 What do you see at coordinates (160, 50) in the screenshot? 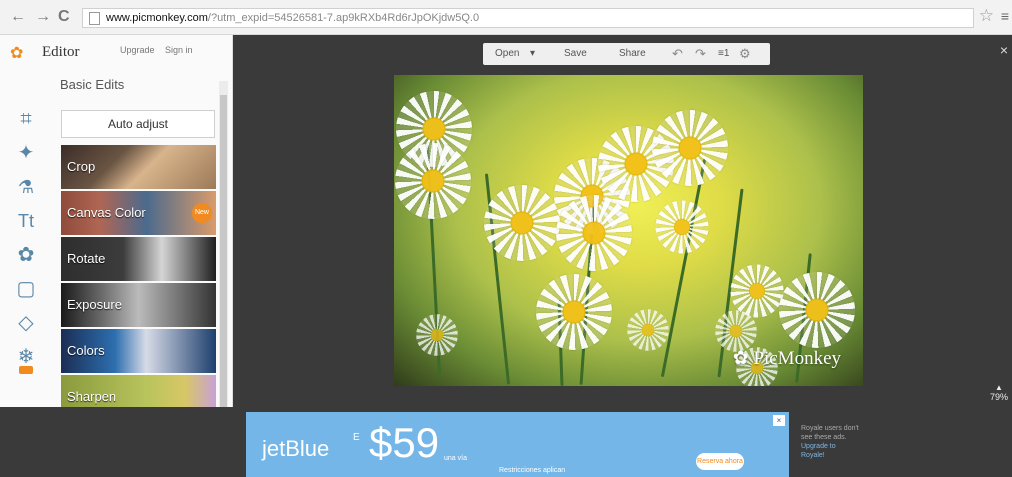
I see `account-links: Upgrade Sign in` at bounding box center [160, 50].